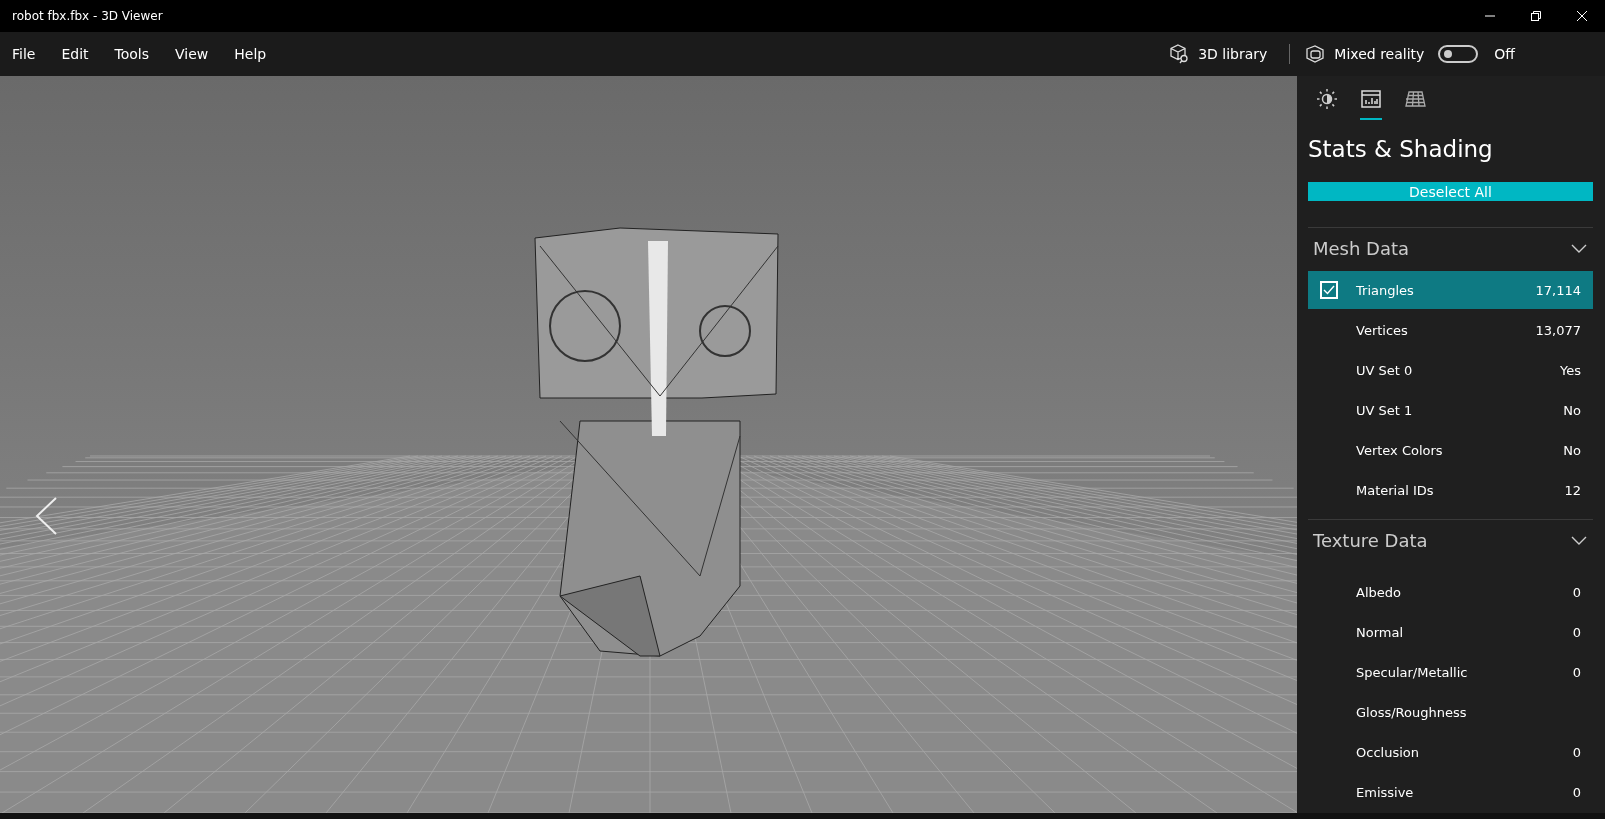  I want to click on stat-label: Vertices, so click(1382, 330).